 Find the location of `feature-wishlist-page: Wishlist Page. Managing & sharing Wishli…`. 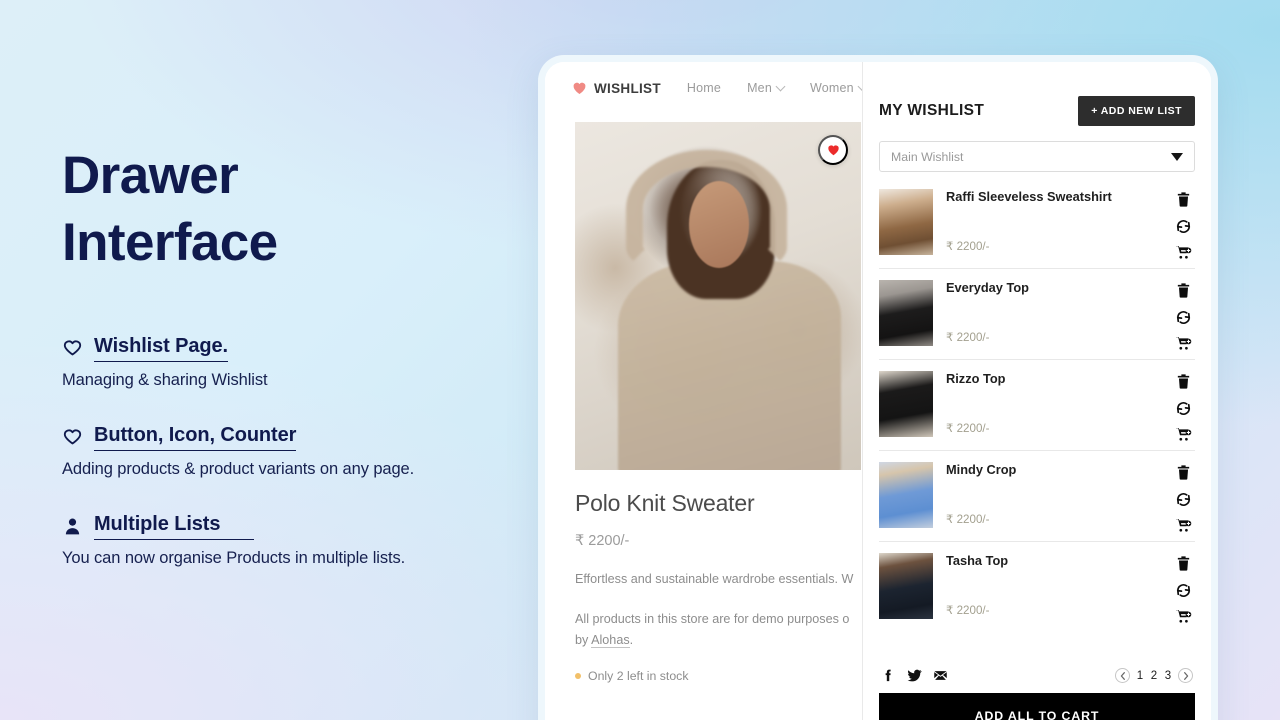

feature-wishlist-page: Wishlist Page. Managing & sharing Wishli… is located at coordinates (282, 362).